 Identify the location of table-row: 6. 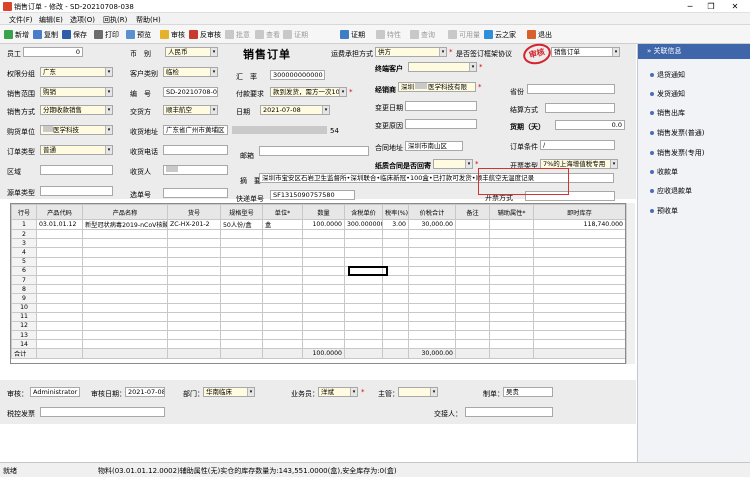
(318, 270).